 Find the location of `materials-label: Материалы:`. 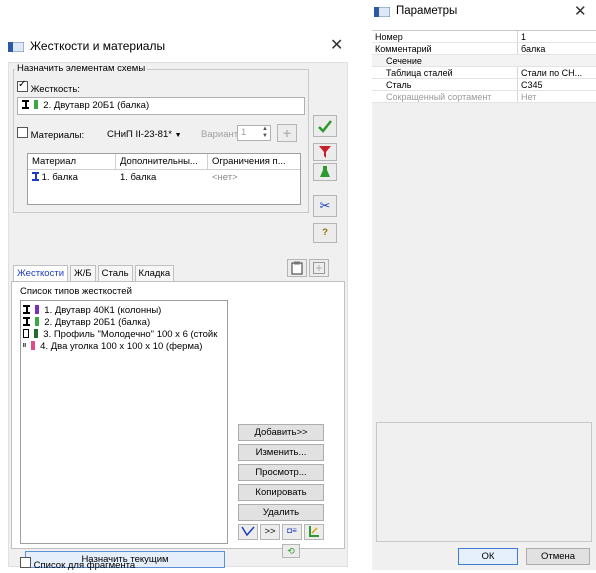

materials-label: Материалы: is located at coordinates (57, 135).